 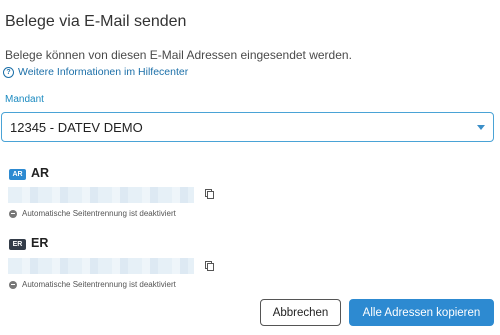 I want to click on ar-email-address, so click(x=101, y=195).